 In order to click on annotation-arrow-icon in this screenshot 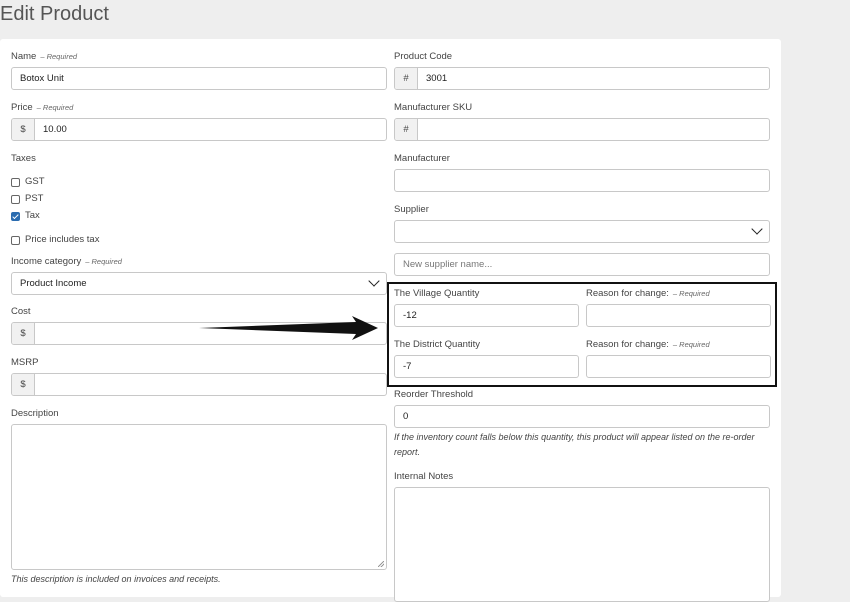, I will do `click(288, 328)`.